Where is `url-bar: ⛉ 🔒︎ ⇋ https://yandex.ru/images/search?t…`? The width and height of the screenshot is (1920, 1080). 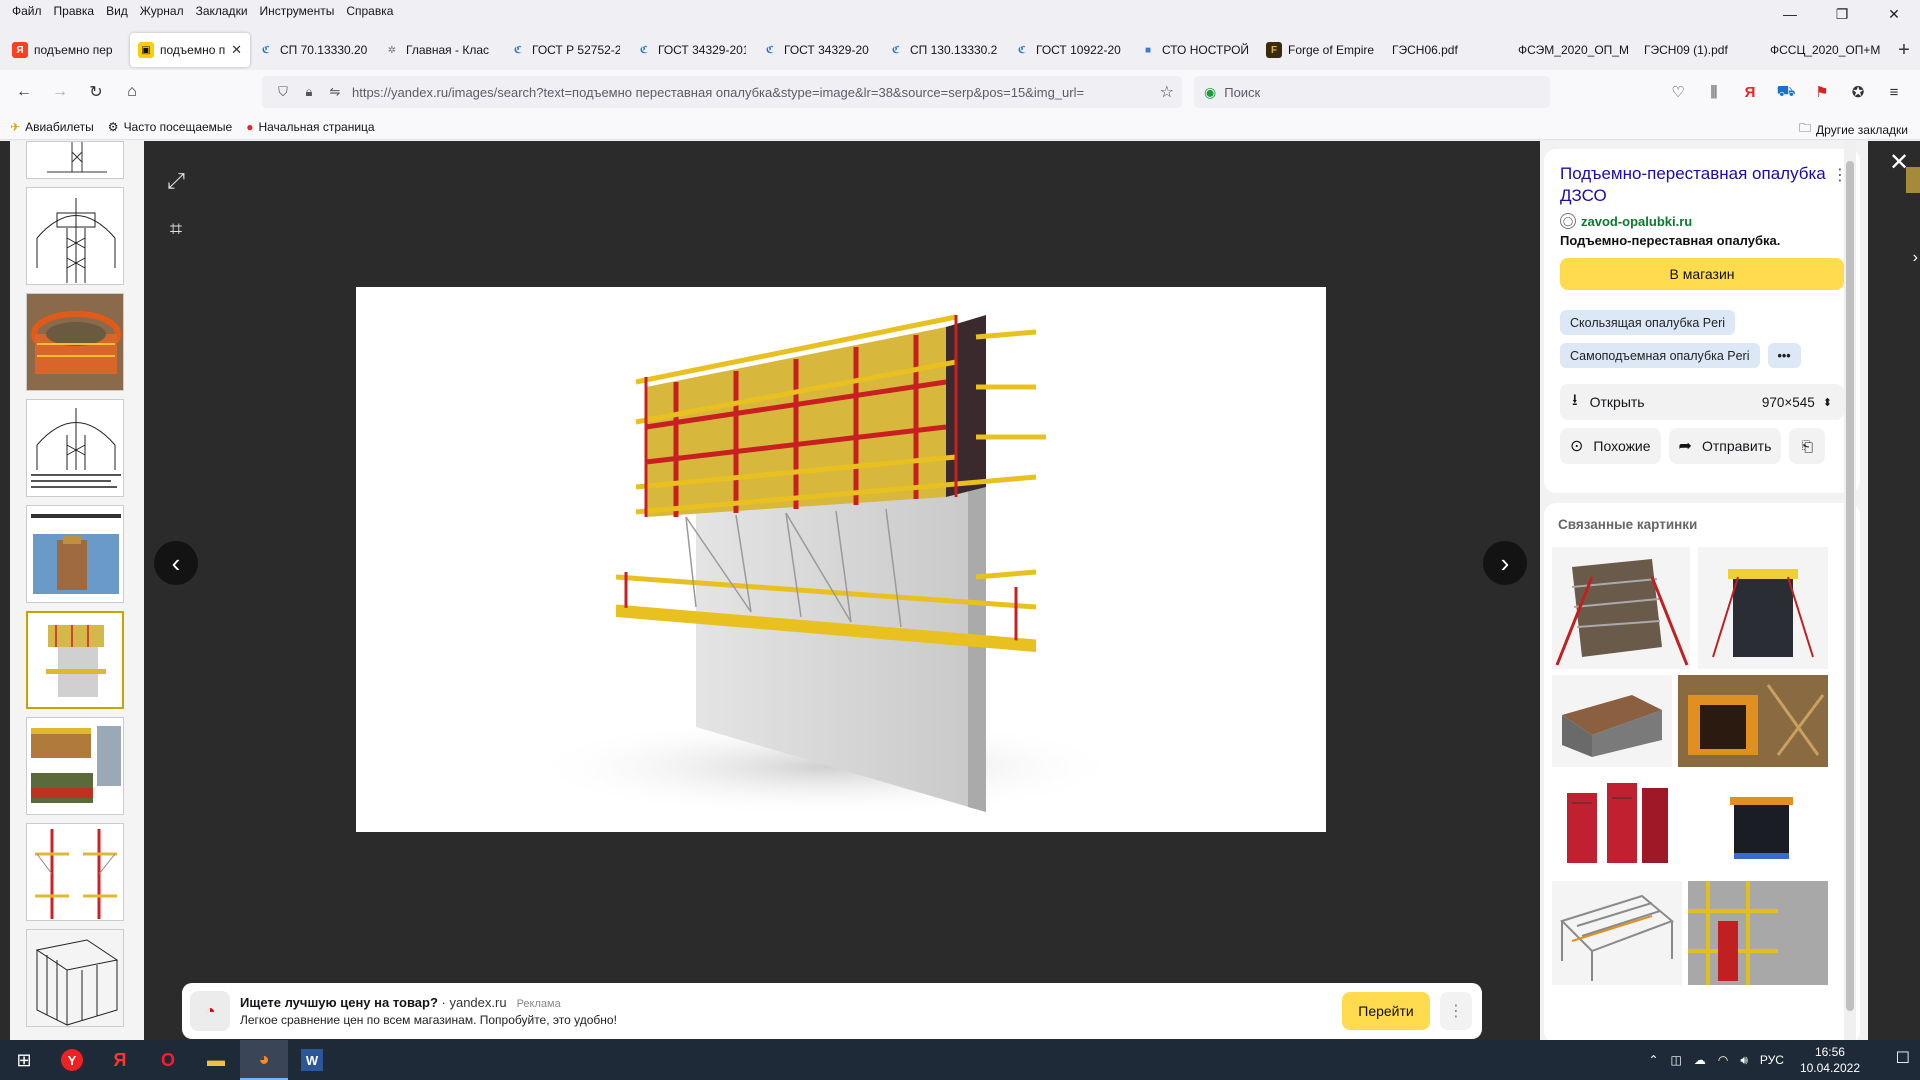
url-bar: ⛉ 🔒︎ ⇋ https://yandex.ru/images/search?t… is located at coordinates (722, 92).